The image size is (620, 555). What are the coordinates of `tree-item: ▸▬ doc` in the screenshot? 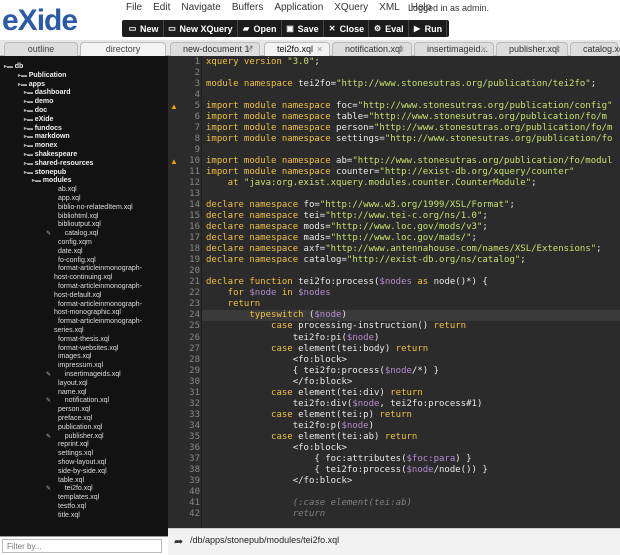 It's located at (35, 110).